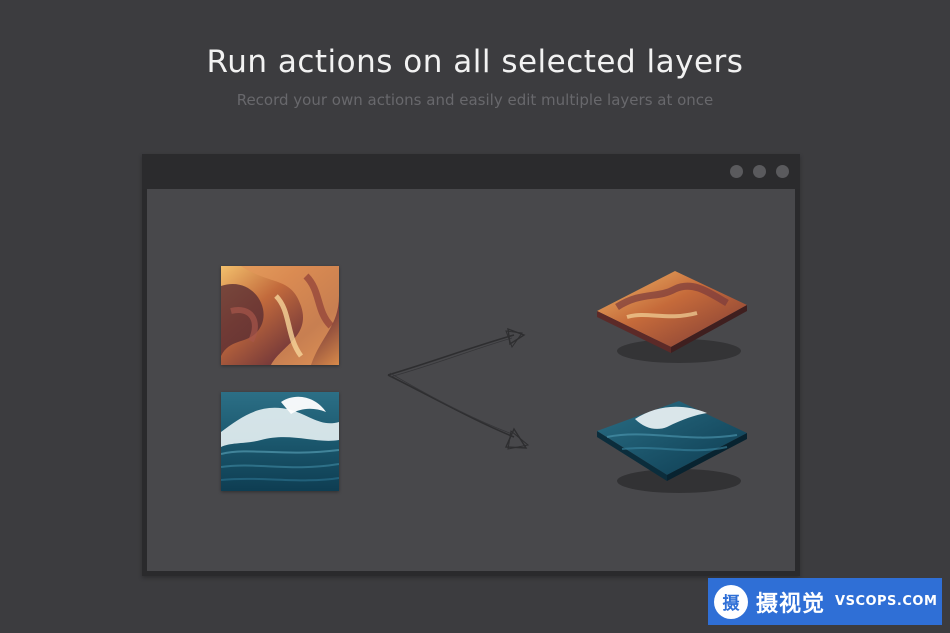 The image size is (950, 633). I want to click on watermark-en-text: VSCOPS.COM, so click(886, 601).